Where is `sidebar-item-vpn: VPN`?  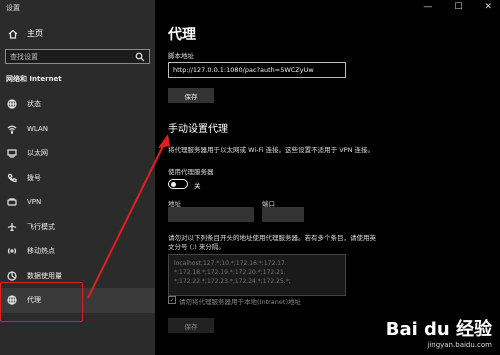 sidebar-item-vpn: VPN is located at coordinates (77, 202).